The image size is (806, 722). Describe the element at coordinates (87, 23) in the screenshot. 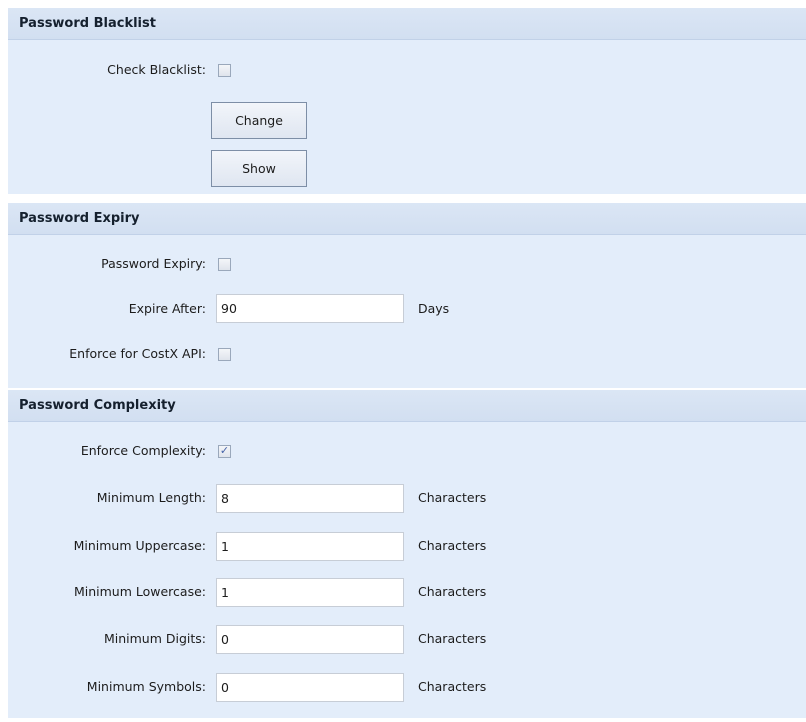

I see `section-title: Password Blacklist` at that location.